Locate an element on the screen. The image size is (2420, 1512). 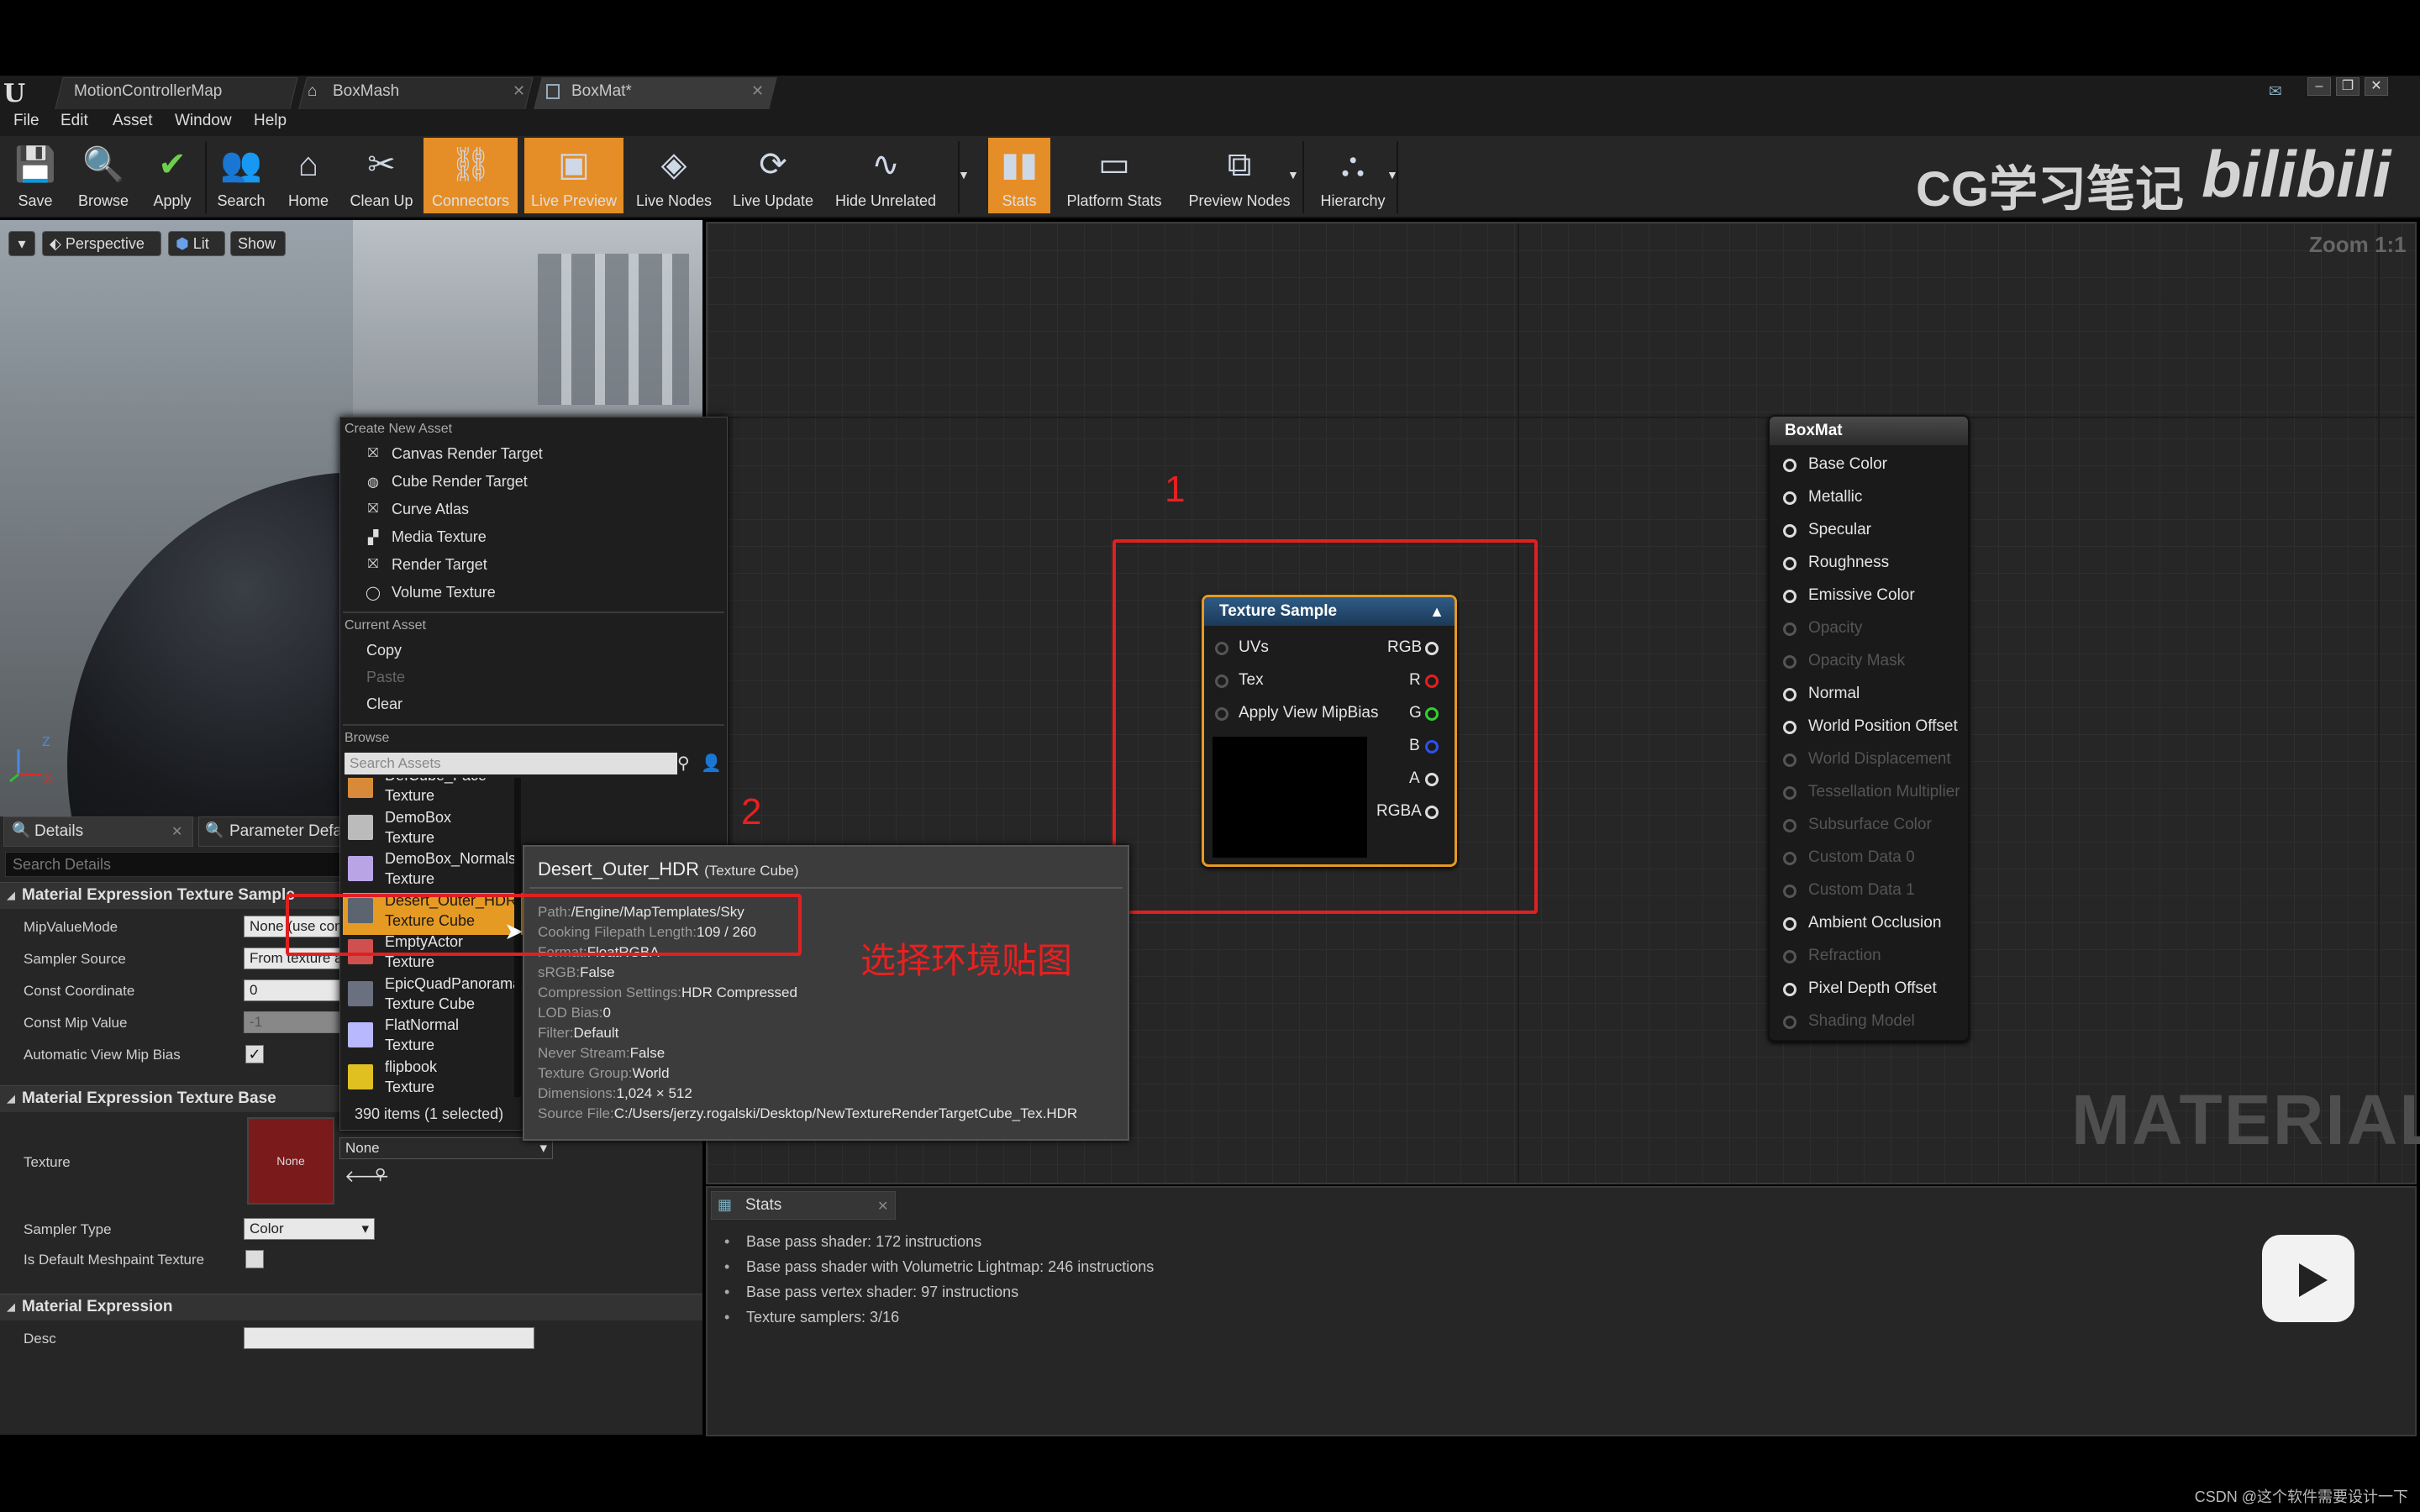
property-label: Sampler Source is located at coordinates (75, 959).